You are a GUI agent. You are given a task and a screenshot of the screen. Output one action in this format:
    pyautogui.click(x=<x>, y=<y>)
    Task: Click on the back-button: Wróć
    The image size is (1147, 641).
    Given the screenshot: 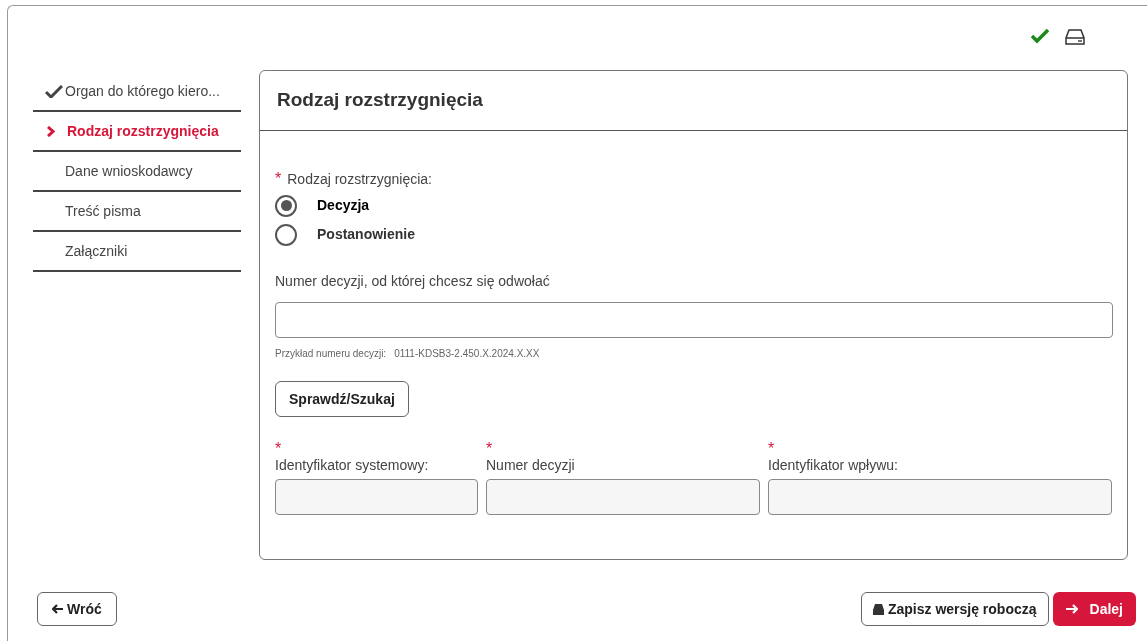 What is the action you would take?
    pyautogui.click(x=77, y=609)
    